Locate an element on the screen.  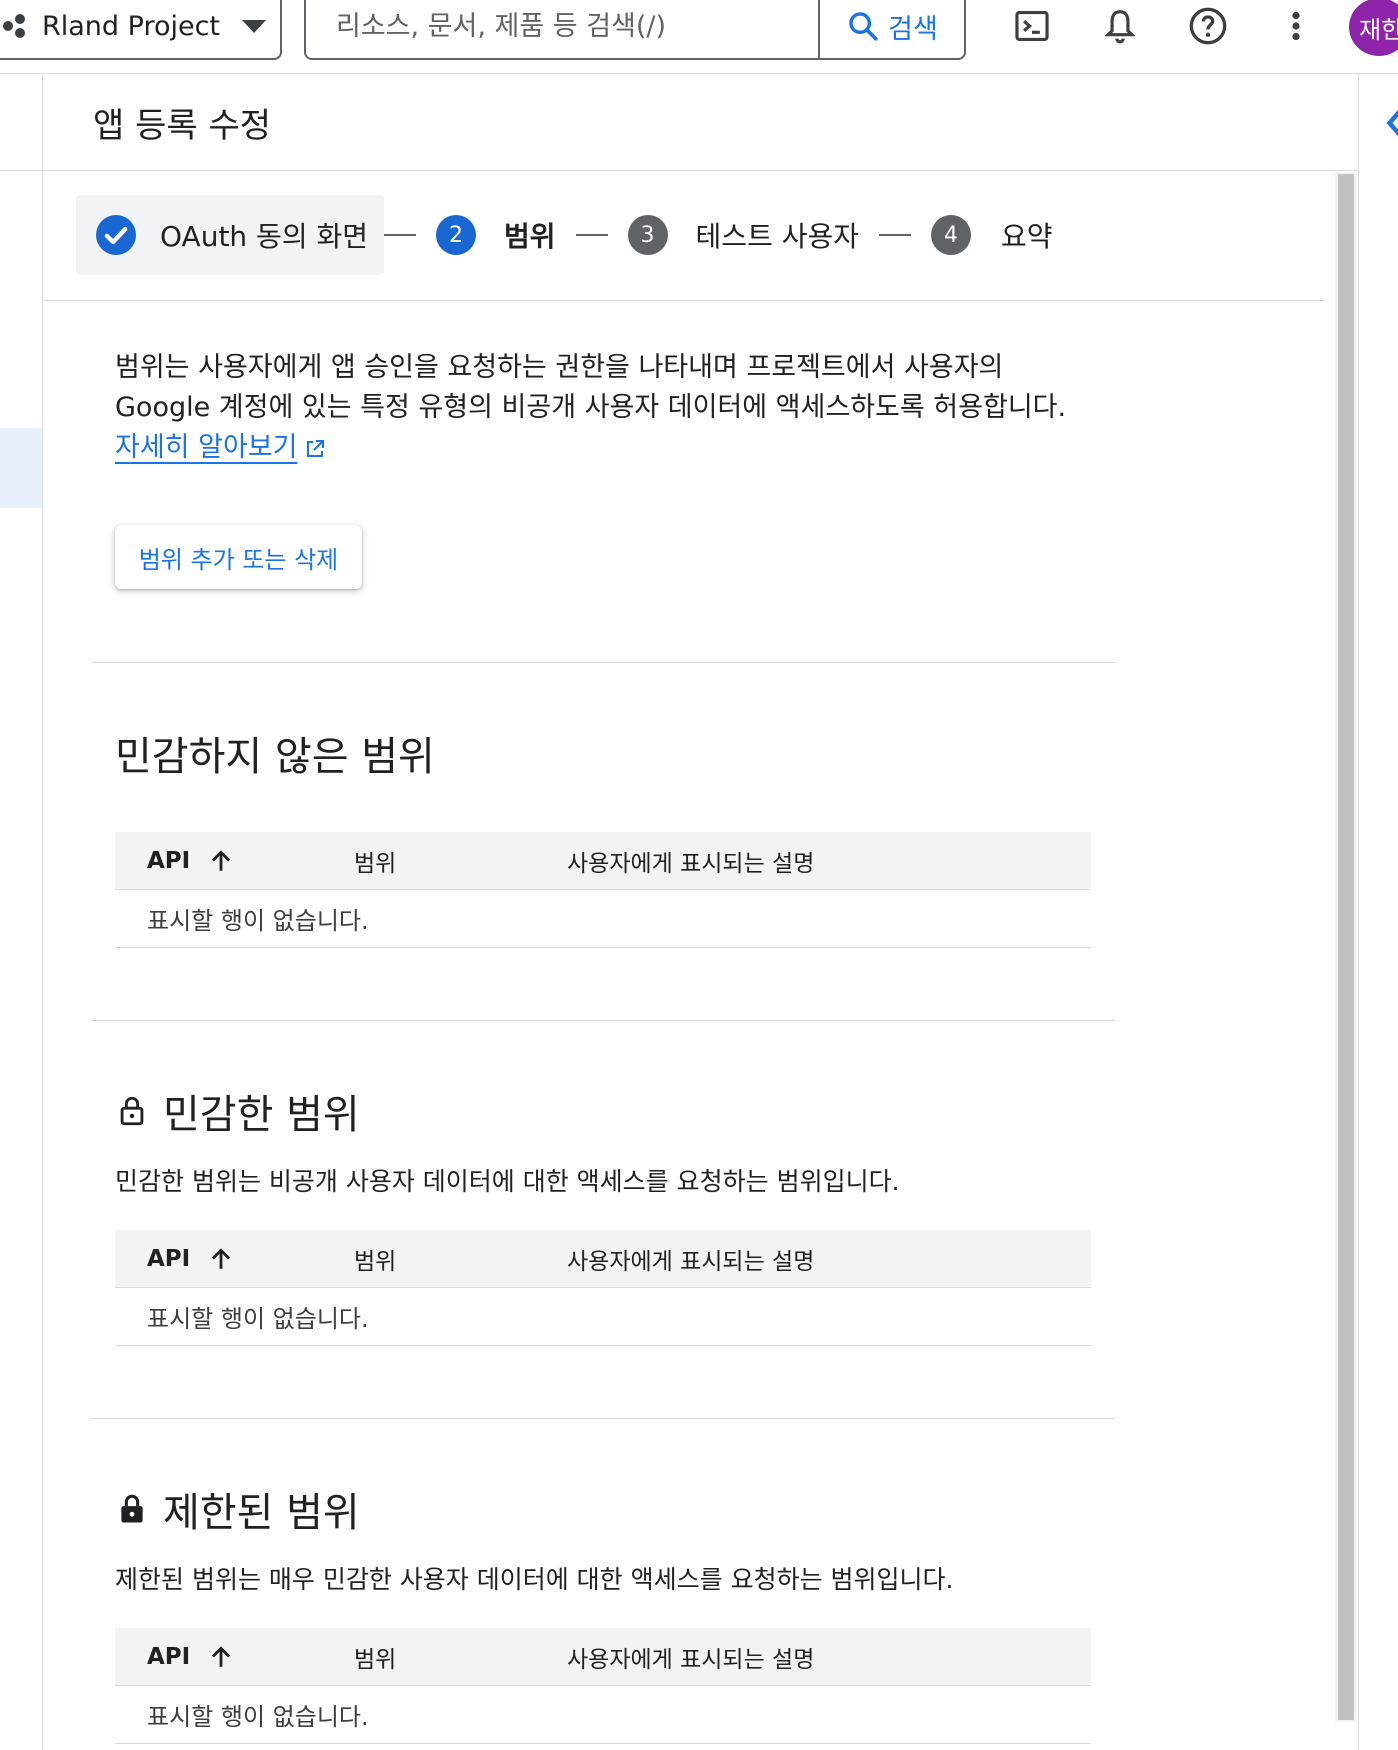
page-title: 앱 등록 수정 is located at coordinates (182, 126).